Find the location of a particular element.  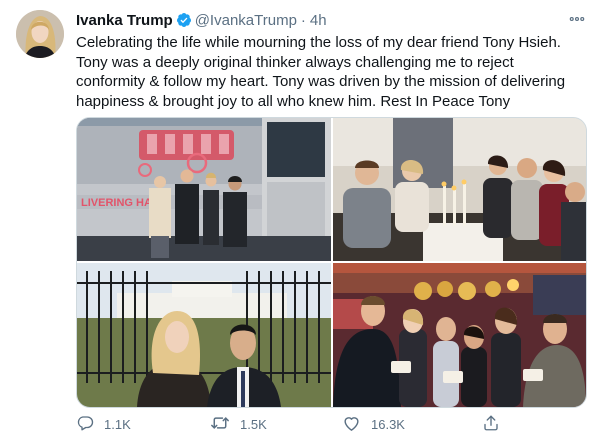

retweet-count: 1.5K is located at coordinates (253, 424).